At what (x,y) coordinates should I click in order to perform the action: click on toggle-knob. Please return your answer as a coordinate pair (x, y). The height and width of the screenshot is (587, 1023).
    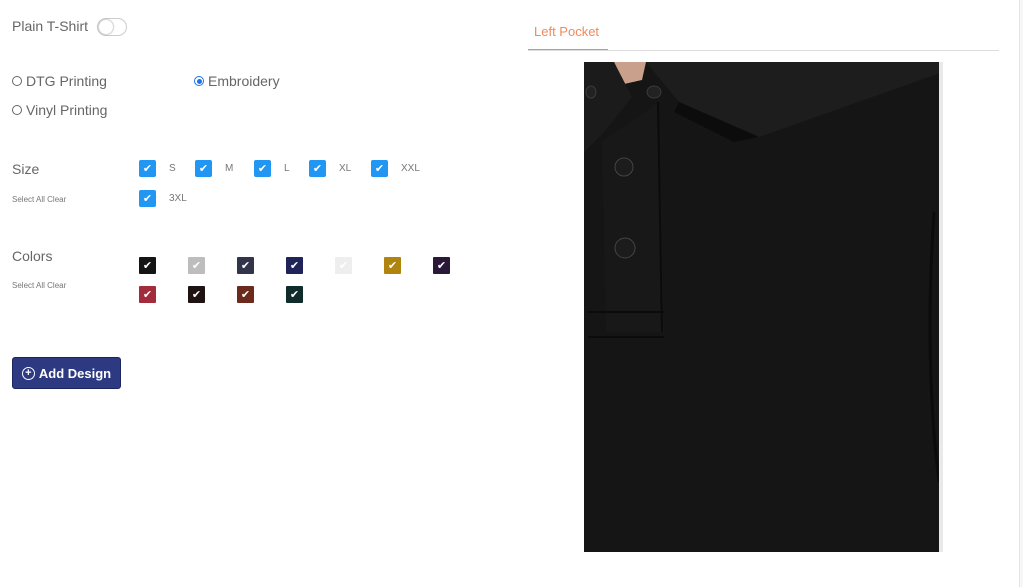
    Looking at the image, I should click on (106, 27).